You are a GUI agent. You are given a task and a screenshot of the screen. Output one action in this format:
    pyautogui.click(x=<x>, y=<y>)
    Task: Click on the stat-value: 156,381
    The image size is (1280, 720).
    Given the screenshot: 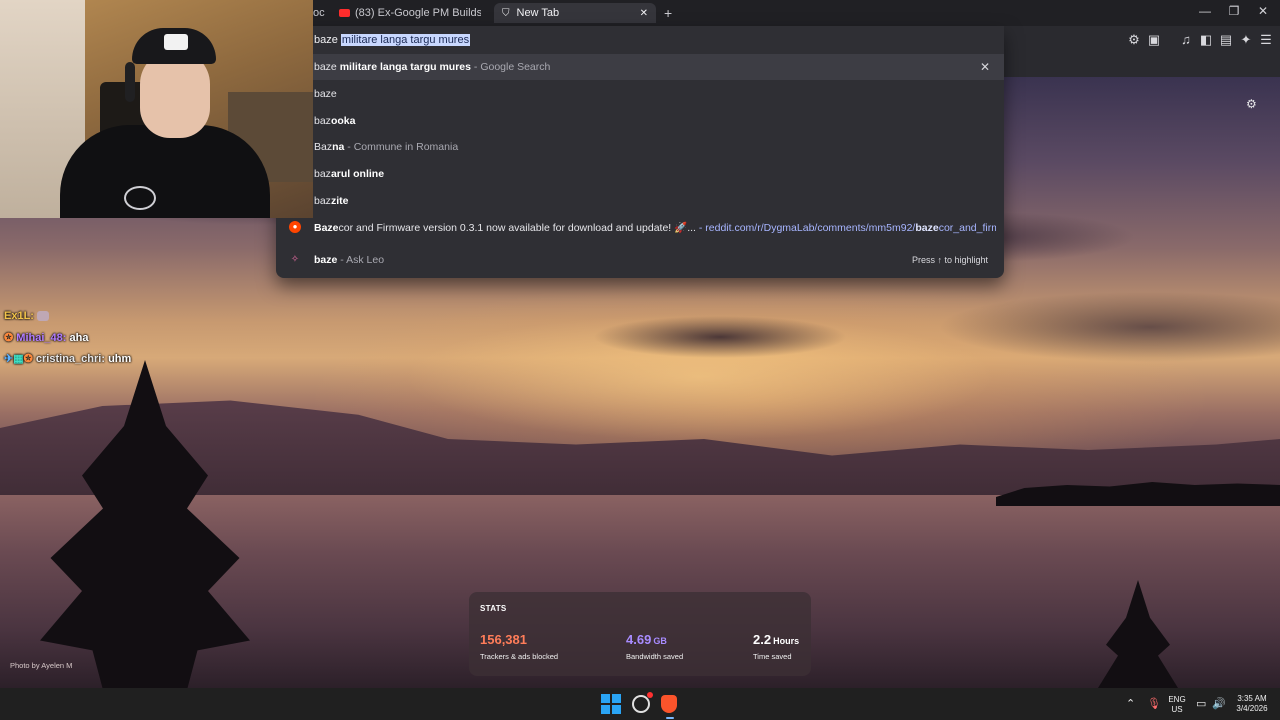 What is the action you would take?
    pyautogui.click(x=503, y=639)
    